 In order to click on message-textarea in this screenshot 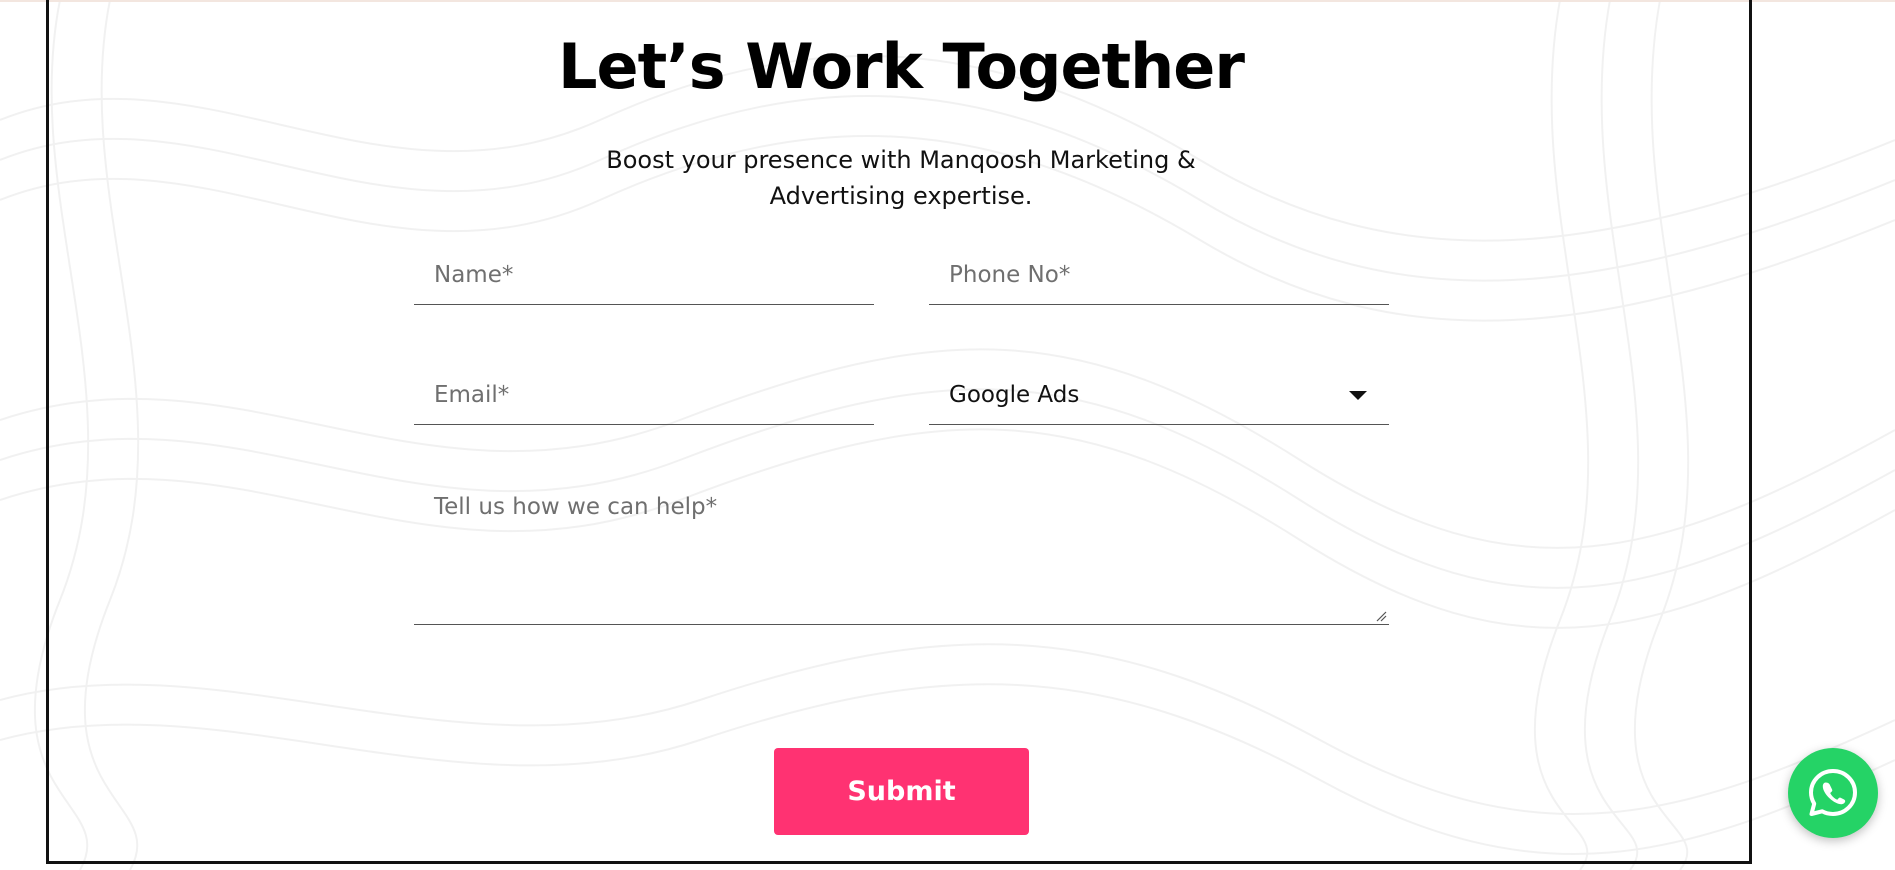, I will do `click(901, 551)`.